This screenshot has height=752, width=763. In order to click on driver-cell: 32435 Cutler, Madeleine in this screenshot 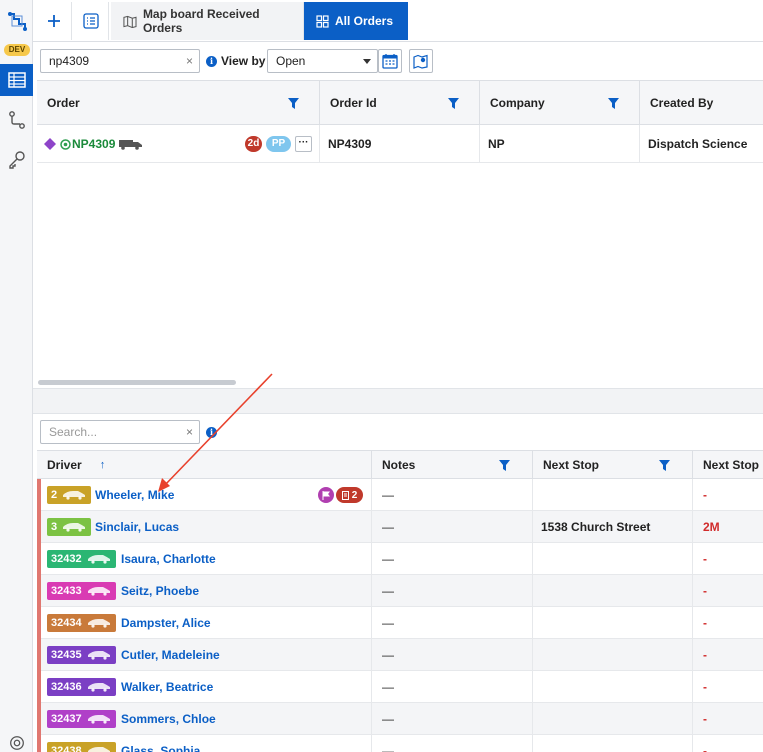, I will do `click(204, 655)`.